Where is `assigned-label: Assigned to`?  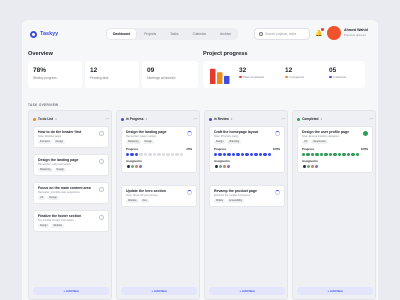 assigned-label: Assigned to is located at coordinates (222, 160).